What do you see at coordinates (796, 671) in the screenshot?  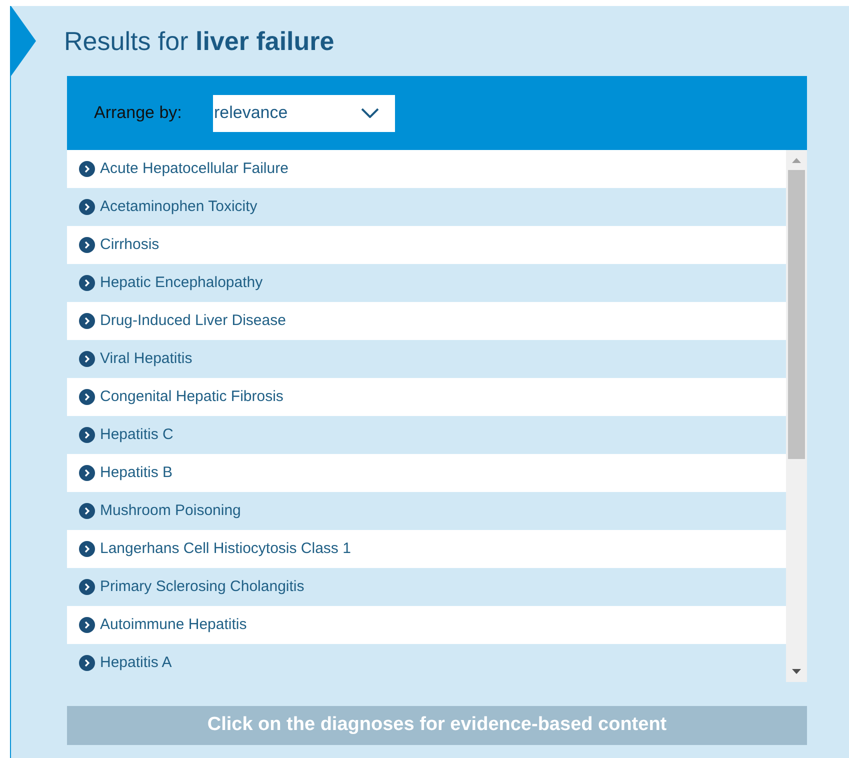 I see `scroll-down-icon` at bounding box center [796, 671].